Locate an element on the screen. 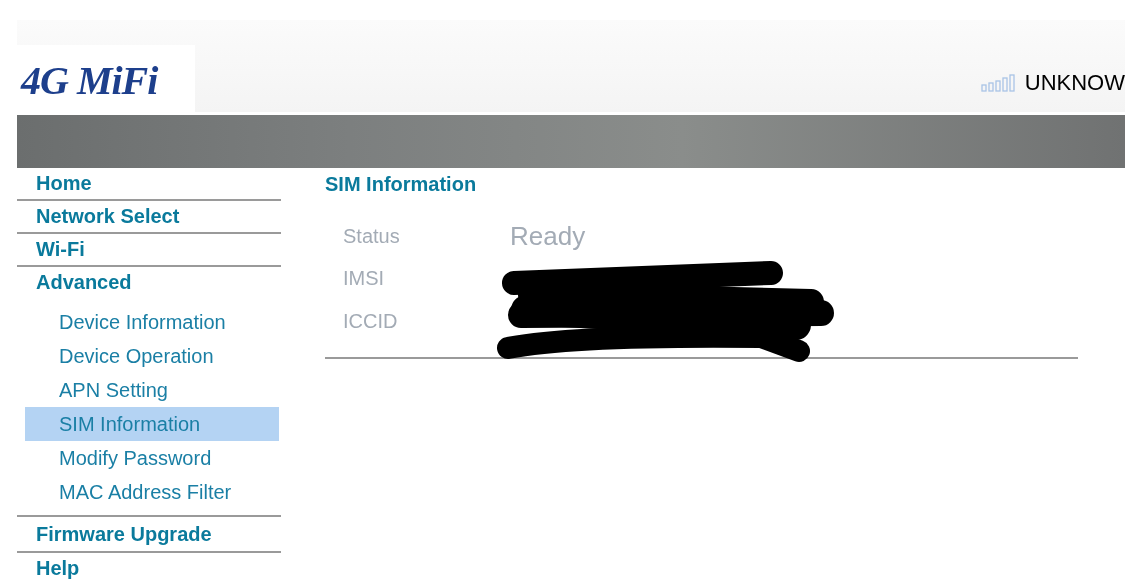 This screenshot has height=583, width=1125. logo: 4G MiFi is located at coordinates (106, 80).